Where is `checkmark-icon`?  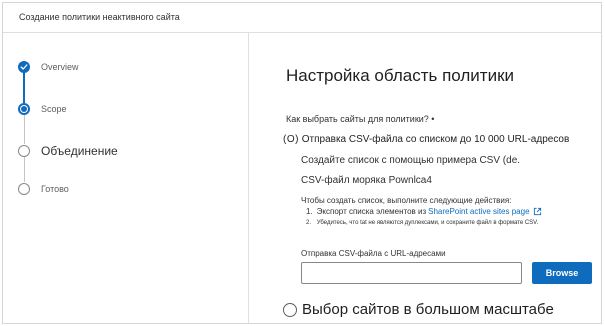 checkmark-icon is located at coordinates (24, 67).